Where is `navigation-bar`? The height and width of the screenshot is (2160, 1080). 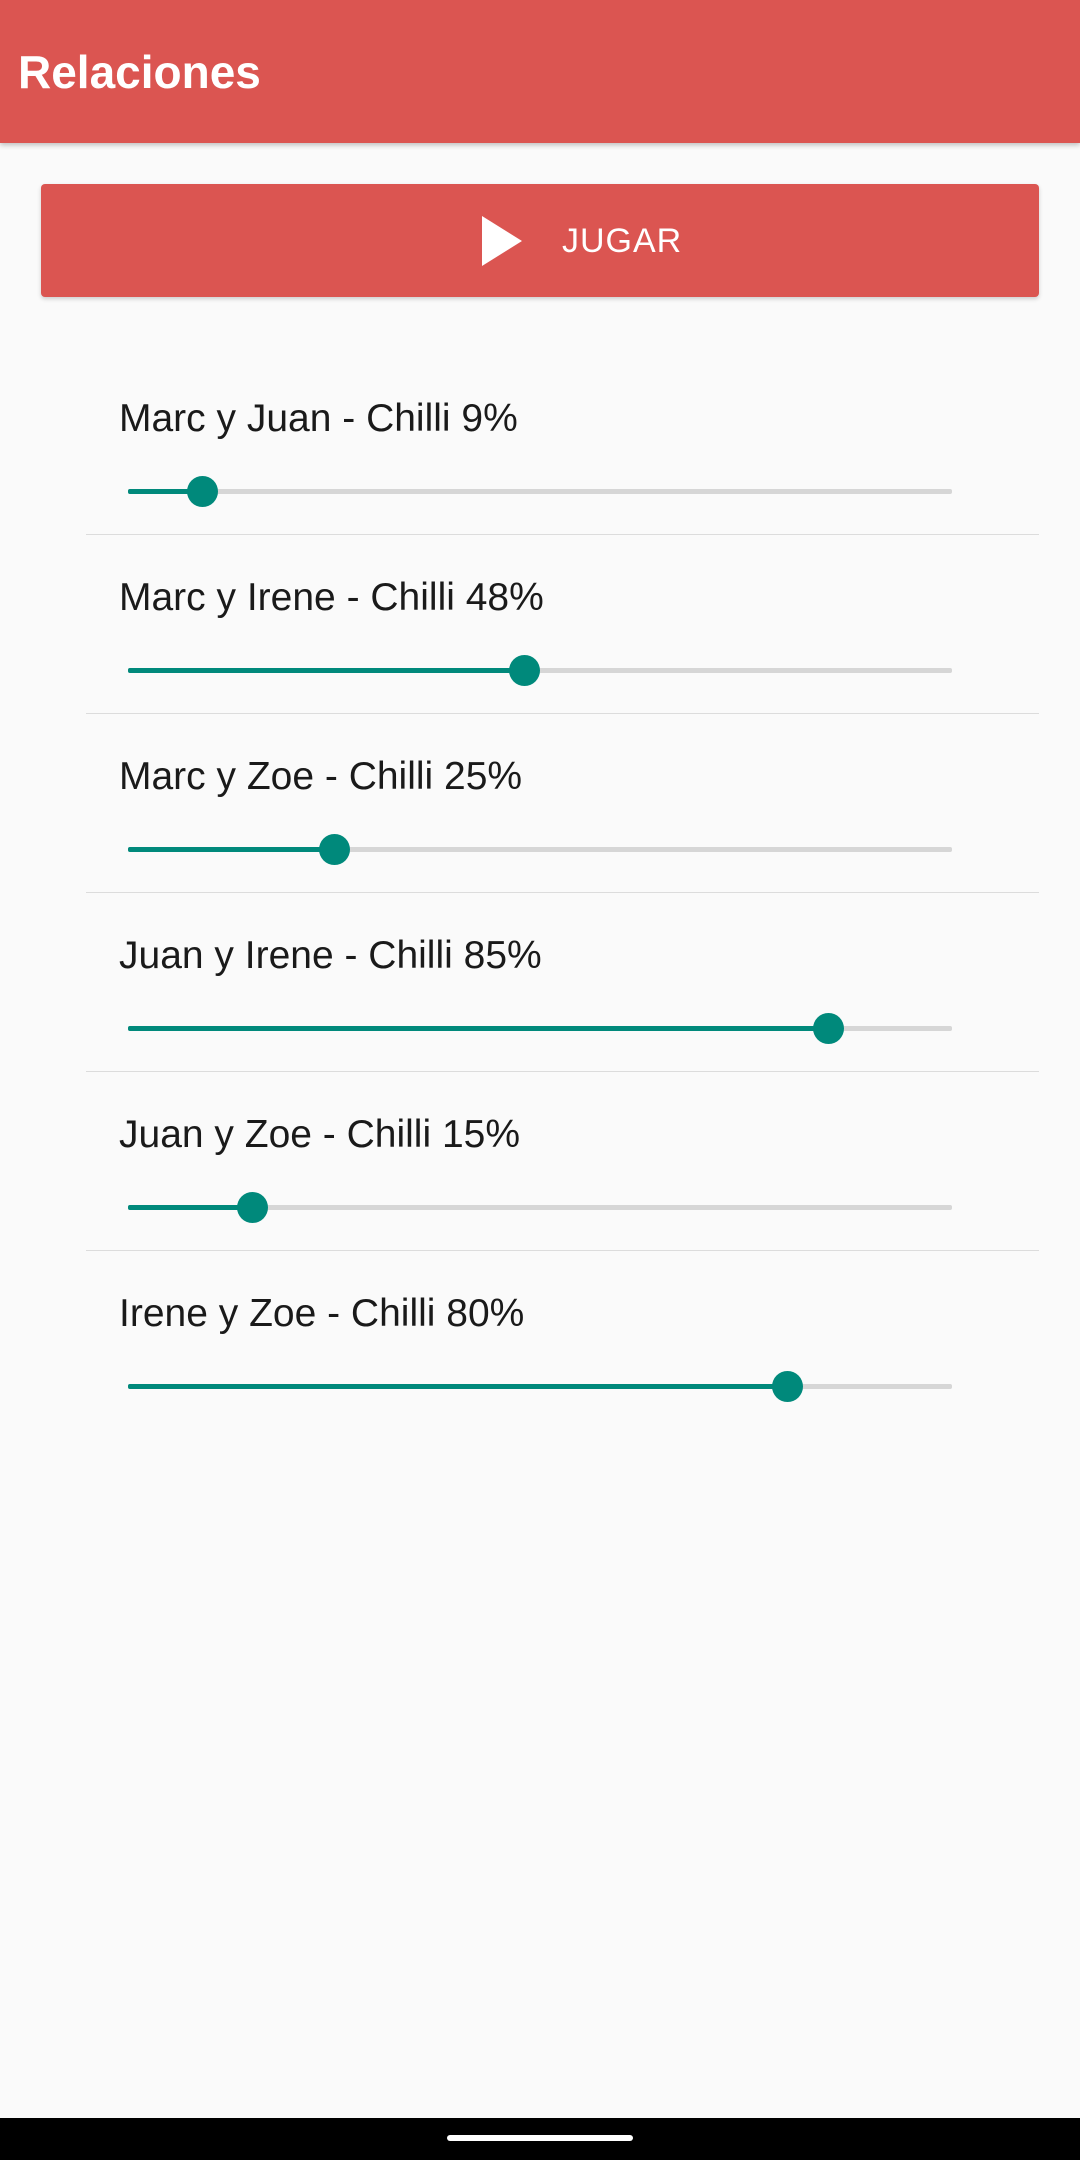 navigation-bar is located at coordinates (540, 2139).